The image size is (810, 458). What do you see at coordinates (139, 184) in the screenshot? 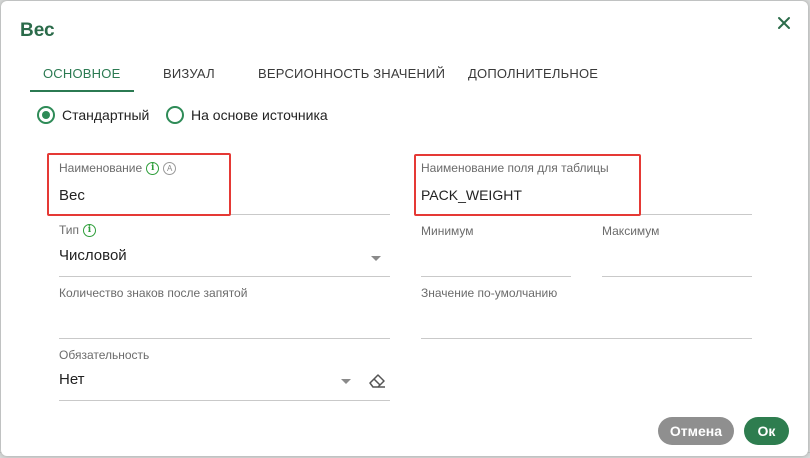
I see `highlight-box-name` at bounding box center [139, 184].